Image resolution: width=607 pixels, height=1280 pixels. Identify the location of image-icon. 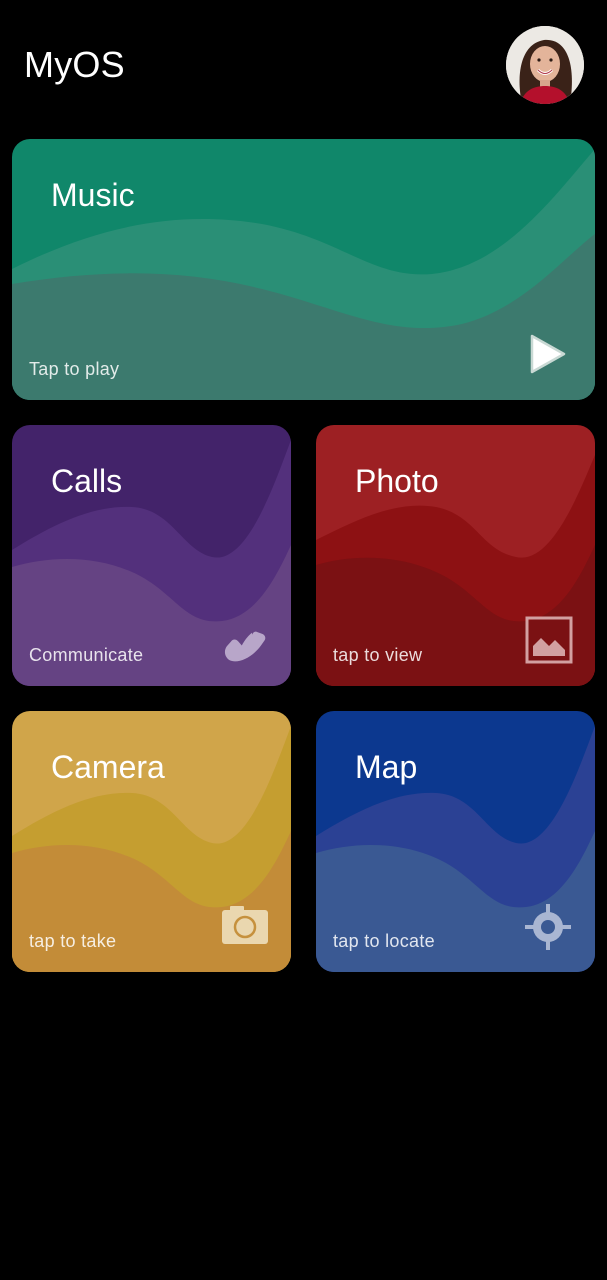
(549, 642).